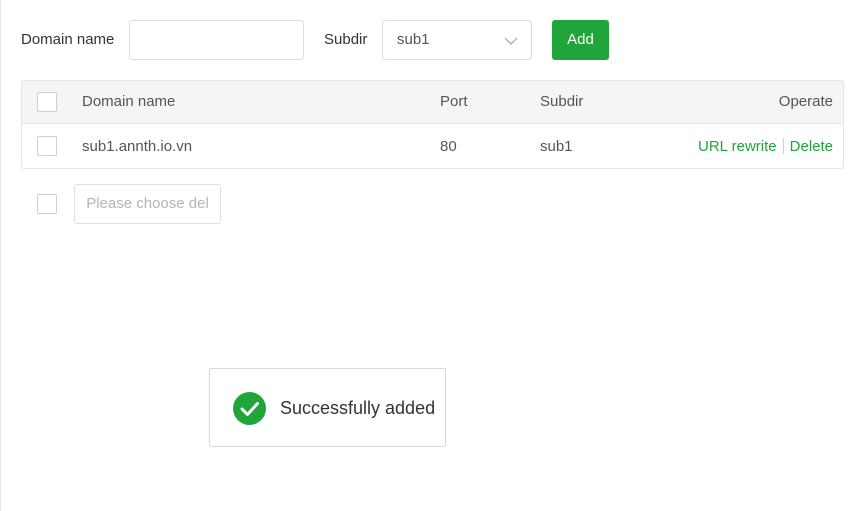 The image size is (862, 511). Describe the element at coordinates (47, 146) in the screenshot. I see `row-checkbox` at that location.